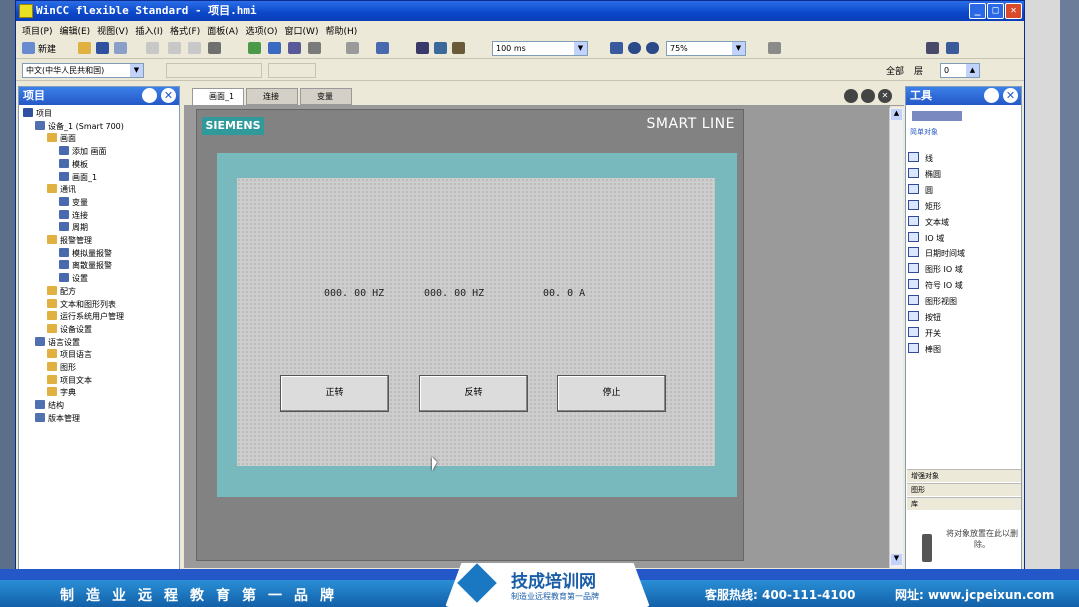 The width and height of the screenshot is (1079, 607). I want to click on tool-item: 按钮, so click(924, 318).